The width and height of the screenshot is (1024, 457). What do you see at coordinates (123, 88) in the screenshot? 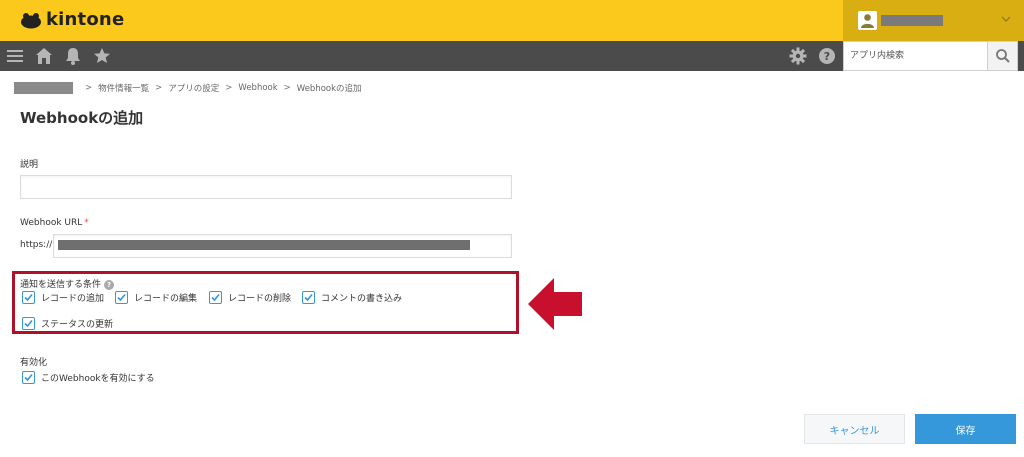
I see `breadcrumb-item-list: 物件情報一覧` at bounding box center [123, 88].